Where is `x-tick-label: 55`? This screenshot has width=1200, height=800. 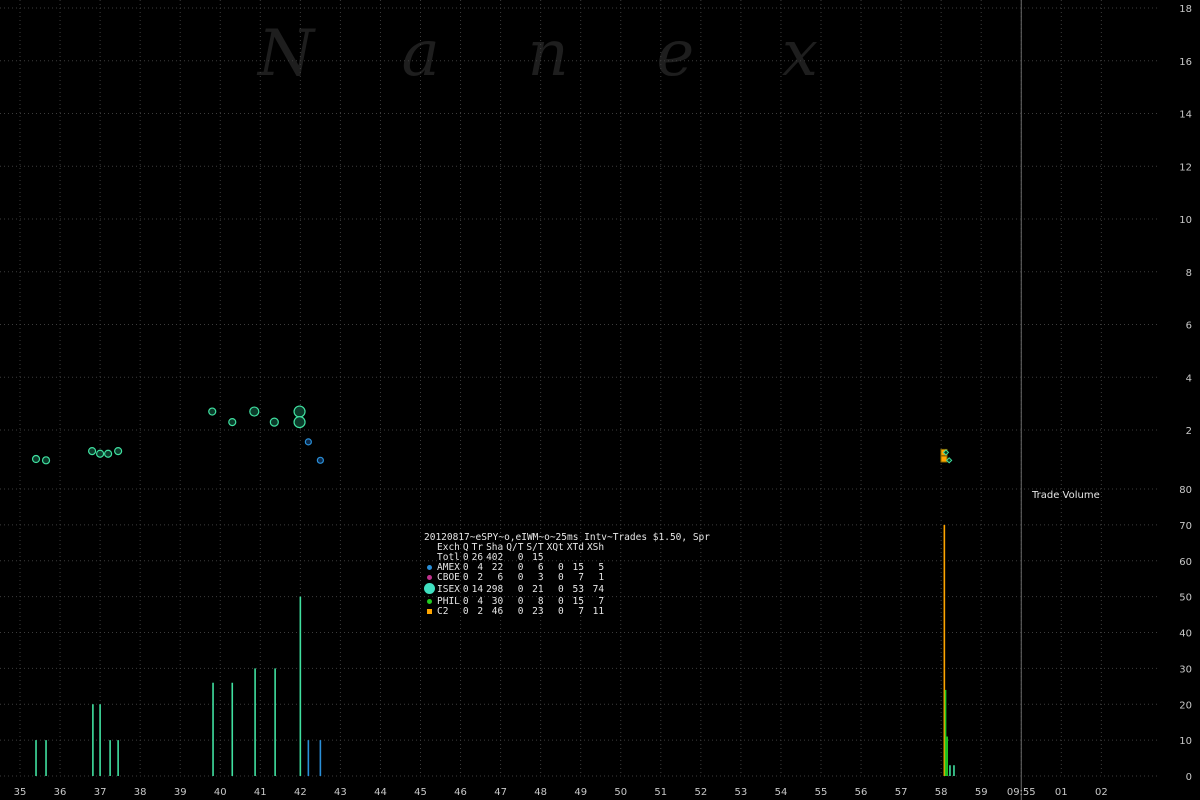 x-tick-label: 55 is located at coordinates (821, 792).